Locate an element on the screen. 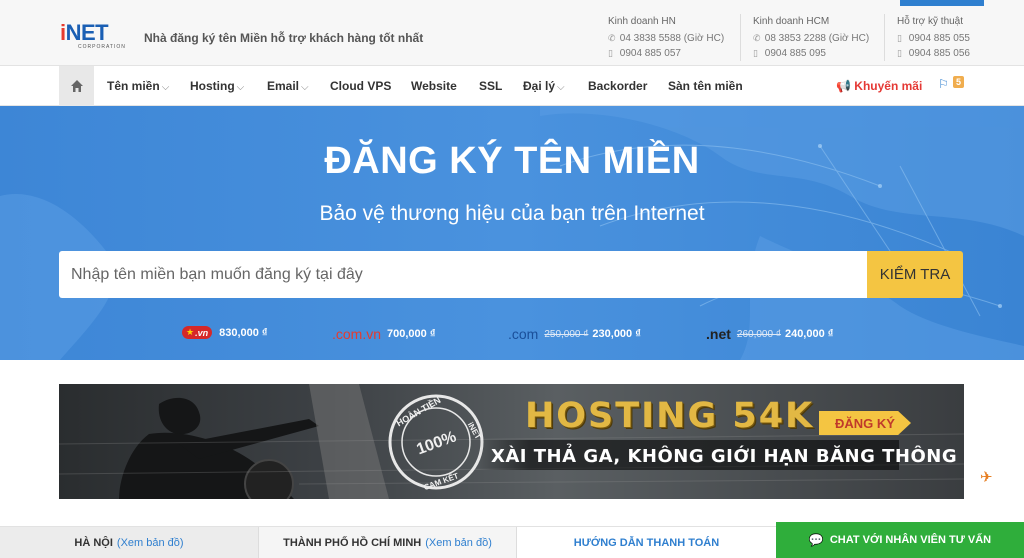  contact-title: Hỗ trợ kỹ thuật is located at coordinates (930, 21).